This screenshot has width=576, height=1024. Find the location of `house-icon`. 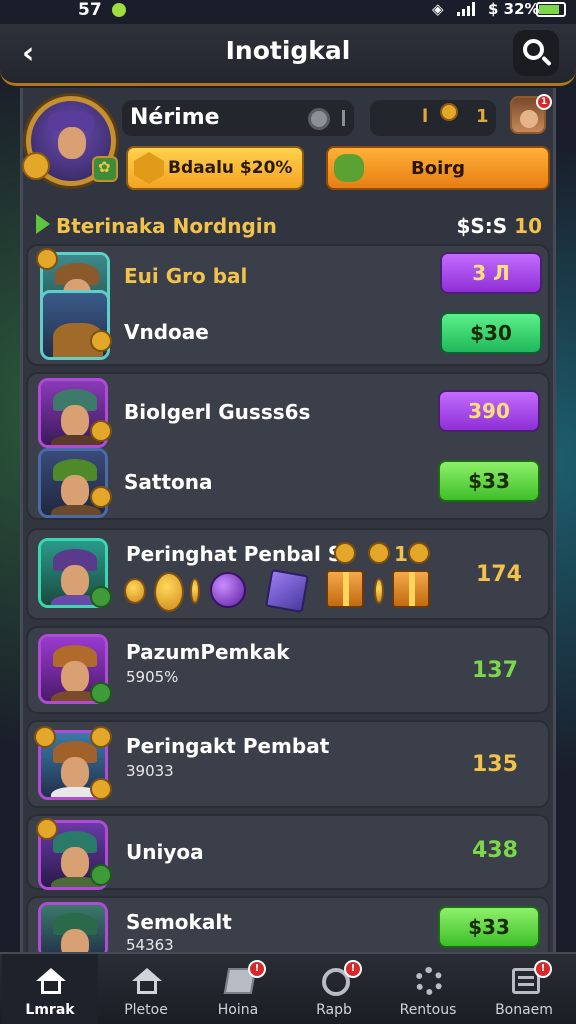

house-icon is located at coordinates (147, 981).